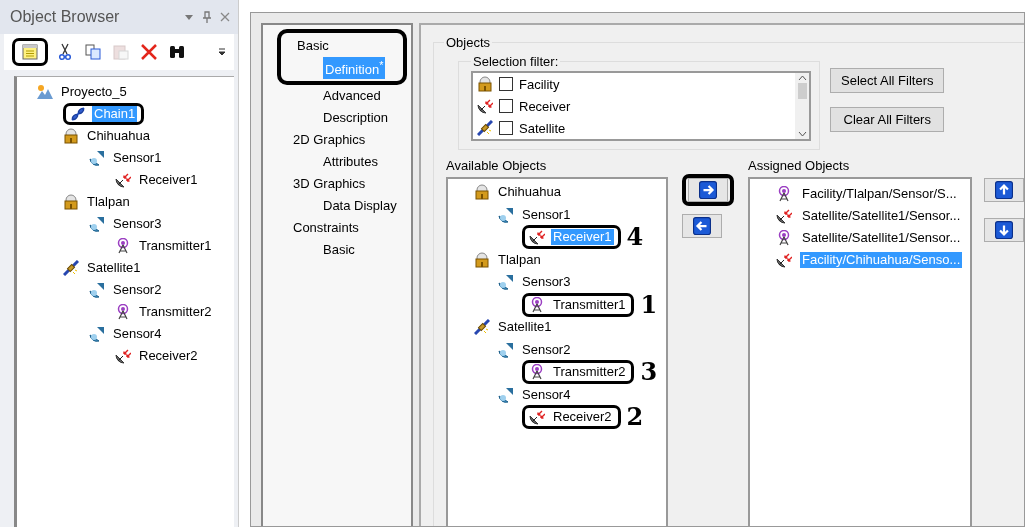 Image resolution: width=1025 pixels, height=527 pixels. Describe the element at coordinates (802, 91) in the screenshot. I see `scroll-thumb` at that location.